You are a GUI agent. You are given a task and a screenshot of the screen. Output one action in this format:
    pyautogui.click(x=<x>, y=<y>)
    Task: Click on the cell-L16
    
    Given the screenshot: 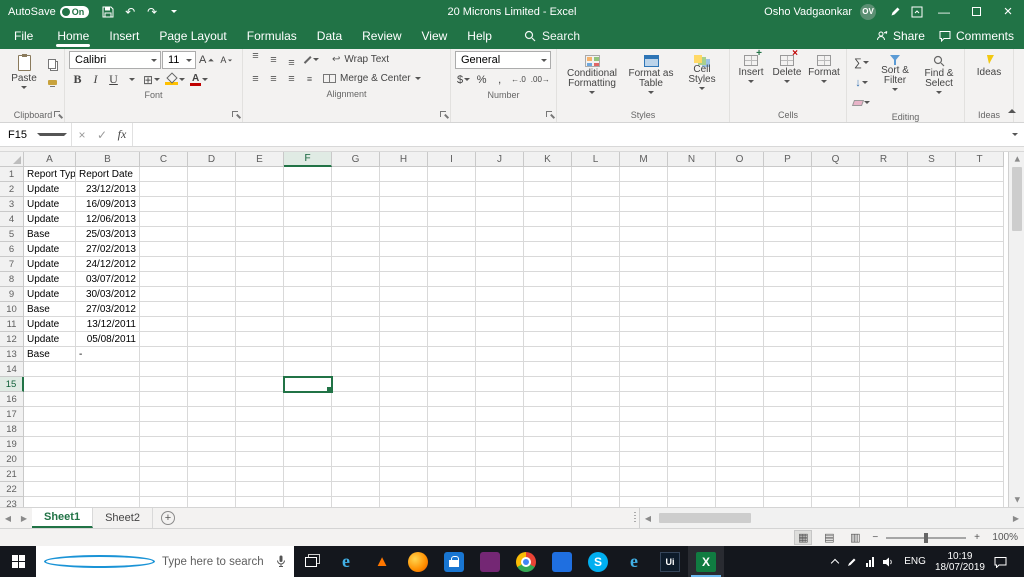 What is the action you would take?
    pyautogui.click(x=596, y=399)
    